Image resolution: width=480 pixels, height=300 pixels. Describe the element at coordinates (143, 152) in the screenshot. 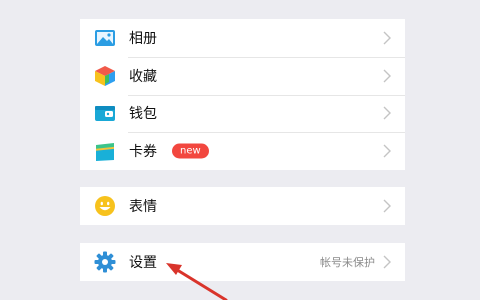

I see `menu-item-label: 卡券` at that location.